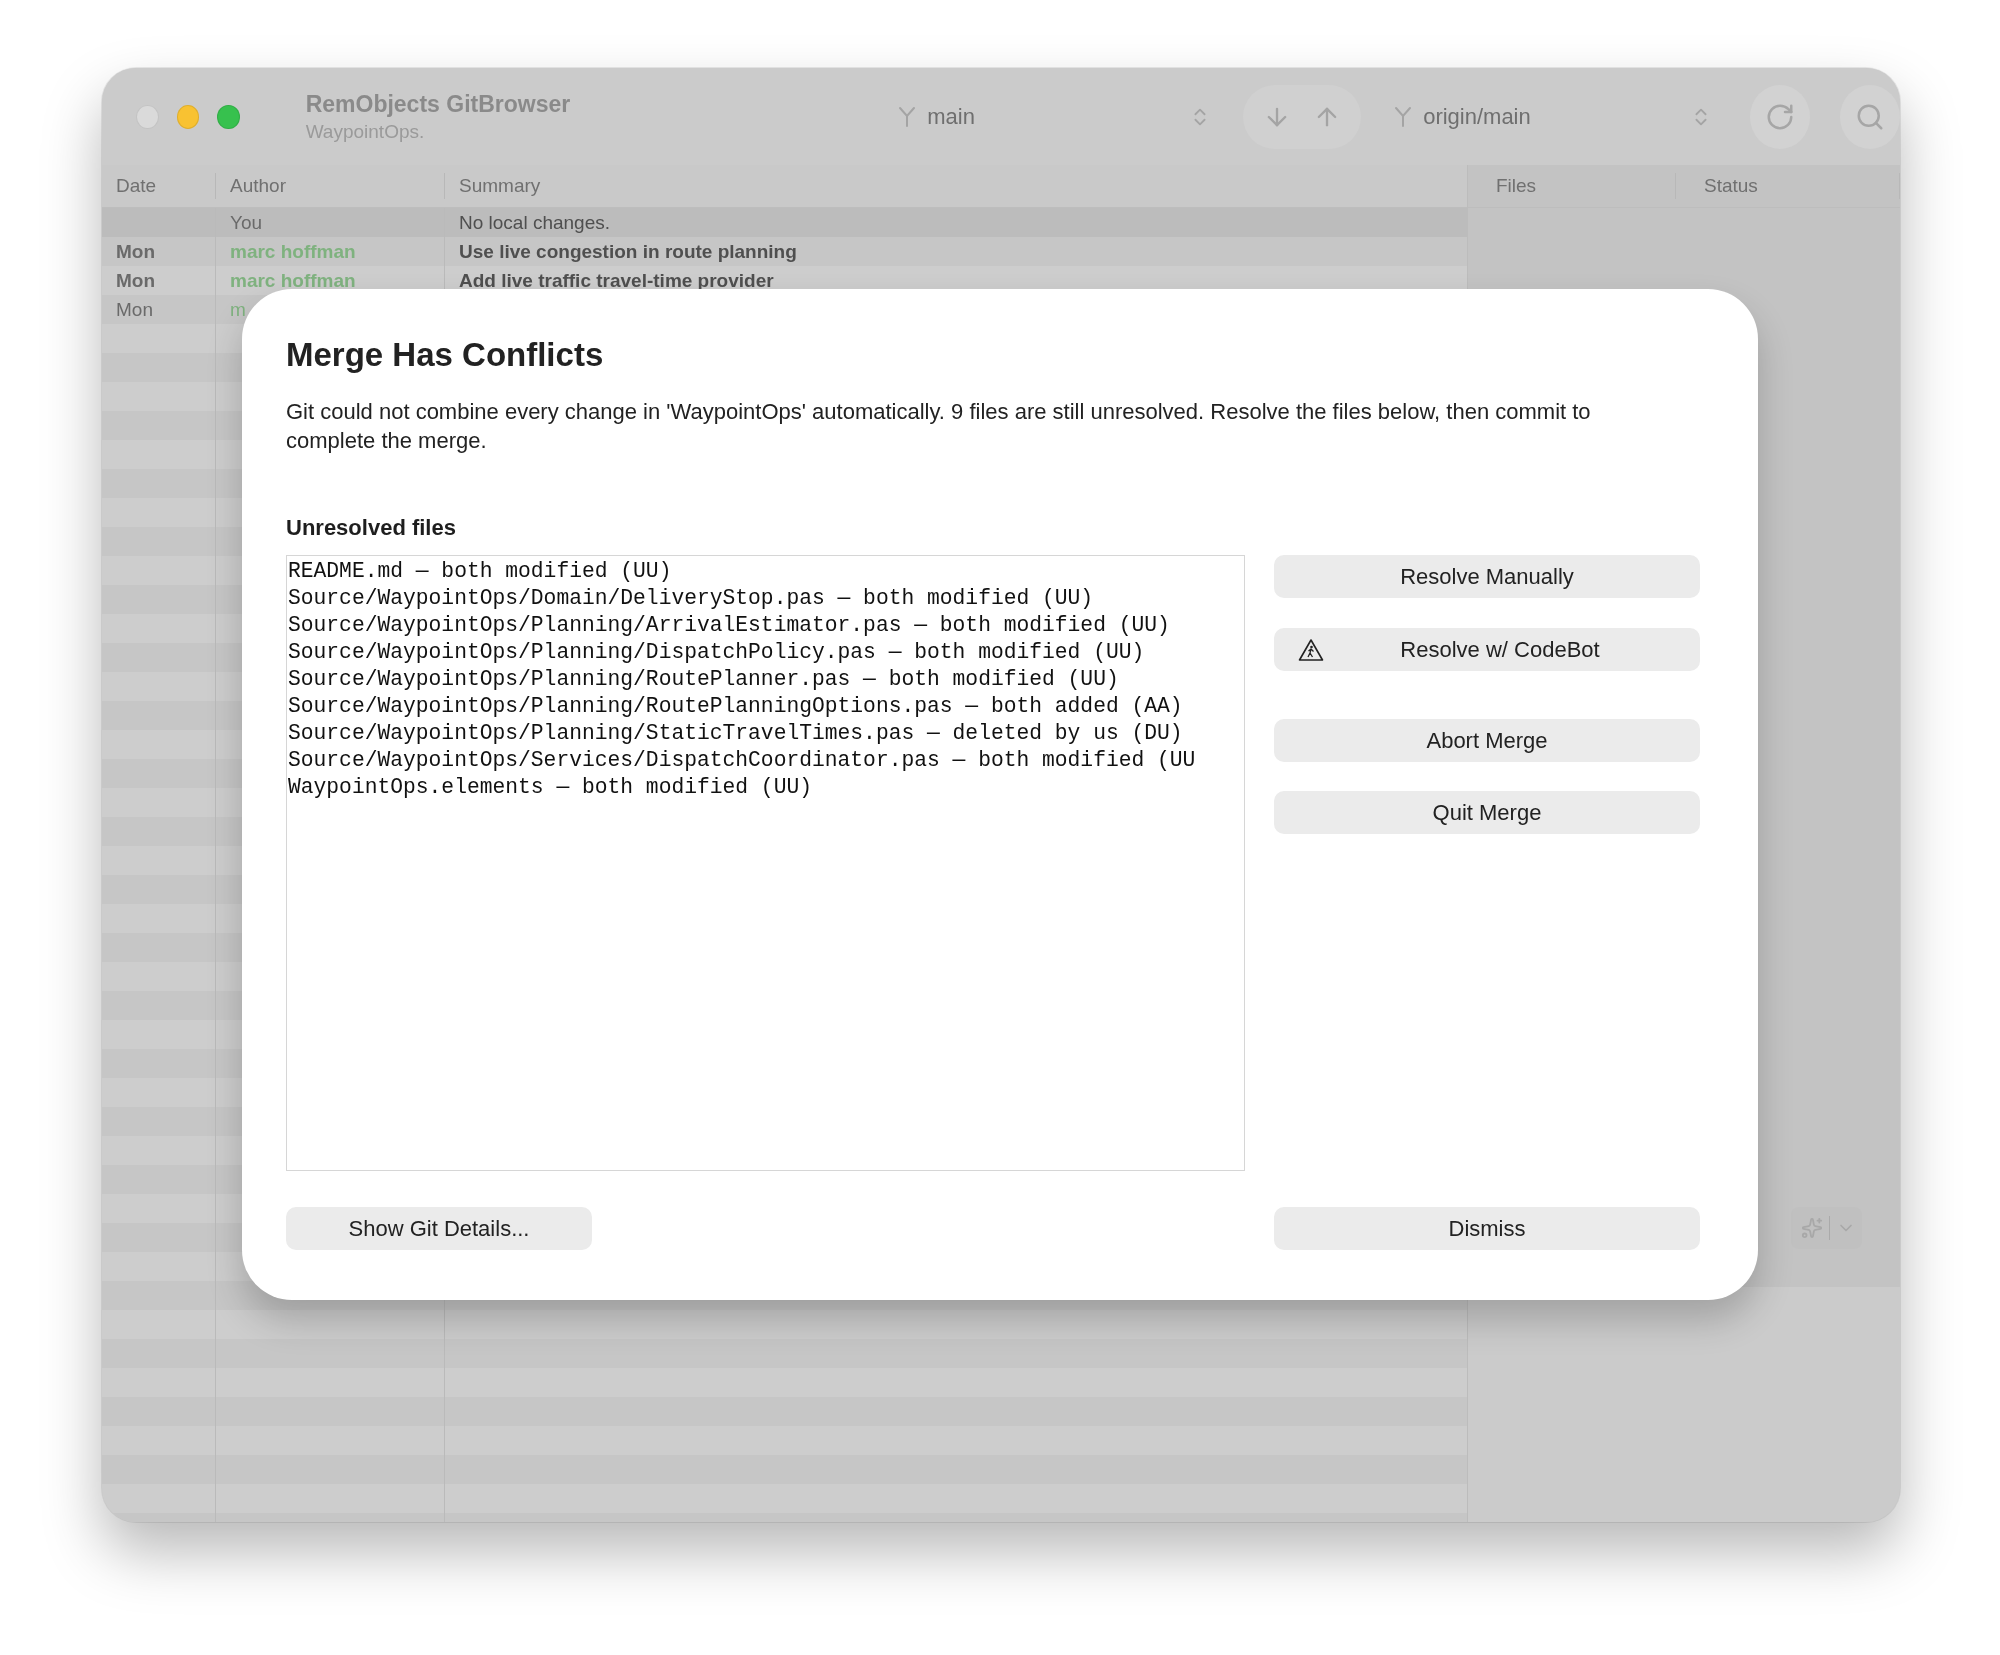 The image size is (2000, 1655). I want to click on dialog-button: Resolve Manually, so click(1487, 576).